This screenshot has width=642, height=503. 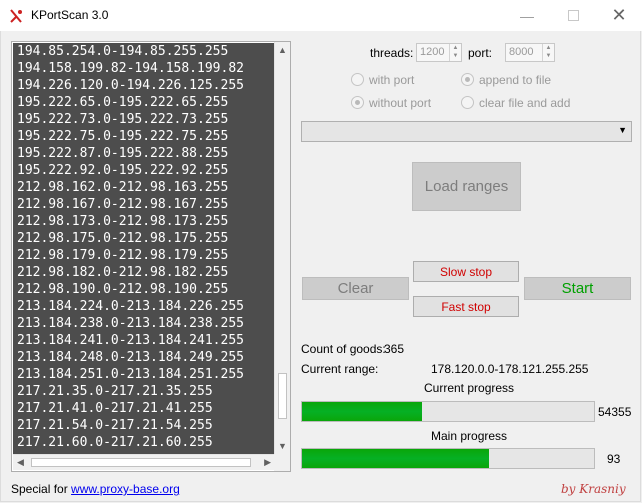 I want to click on list-item: 212.98.190.0-212.98.190.255, so click(x=144, y=289).